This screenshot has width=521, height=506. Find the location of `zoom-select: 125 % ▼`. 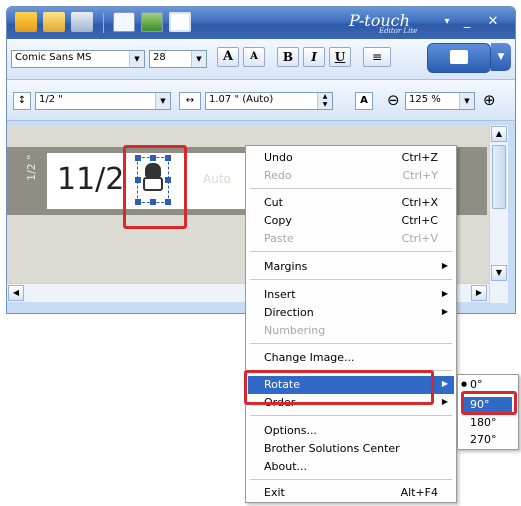

zoom-select: 125 % ▼ is located at coordinates (440, 101).